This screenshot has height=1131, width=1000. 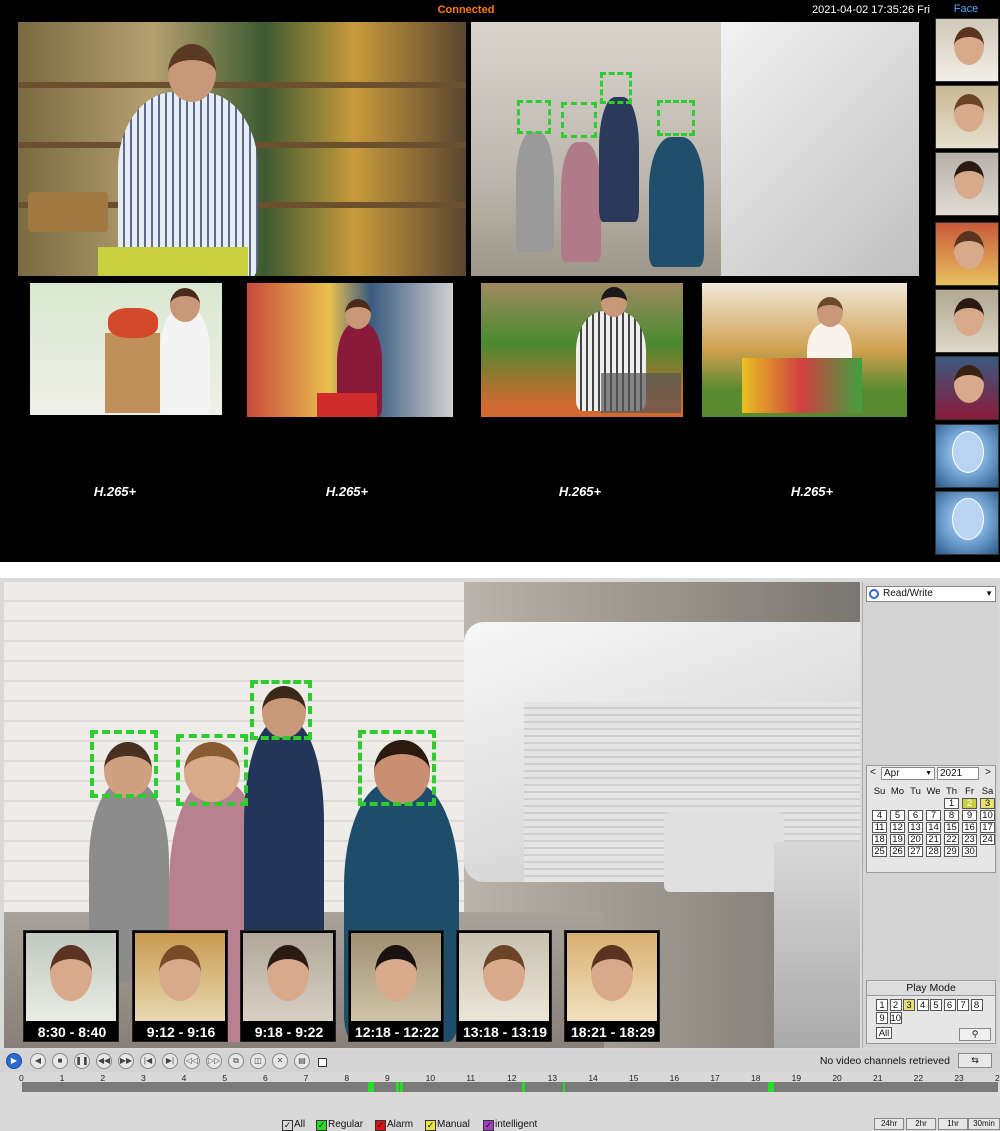 I want to click on calendar-day: 19, so click(x=897, y=839).